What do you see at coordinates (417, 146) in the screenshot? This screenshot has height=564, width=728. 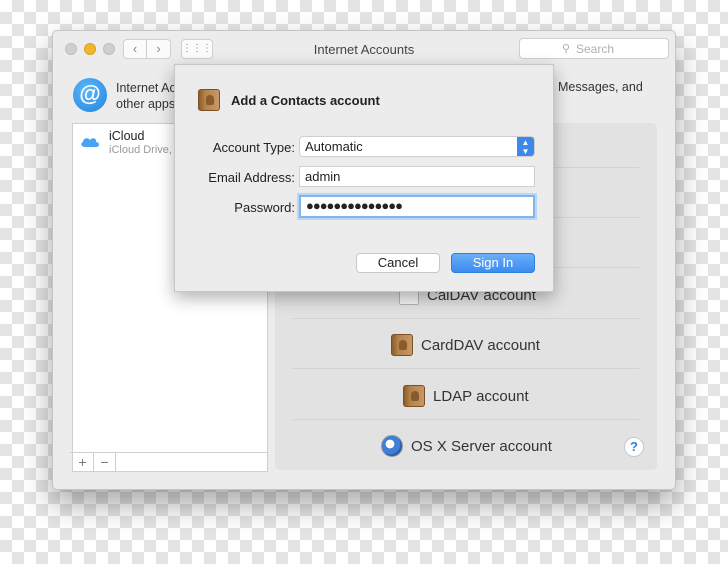 I see `account-type-select: Automatic ▲ ▼` at bounding box center [417, 146].